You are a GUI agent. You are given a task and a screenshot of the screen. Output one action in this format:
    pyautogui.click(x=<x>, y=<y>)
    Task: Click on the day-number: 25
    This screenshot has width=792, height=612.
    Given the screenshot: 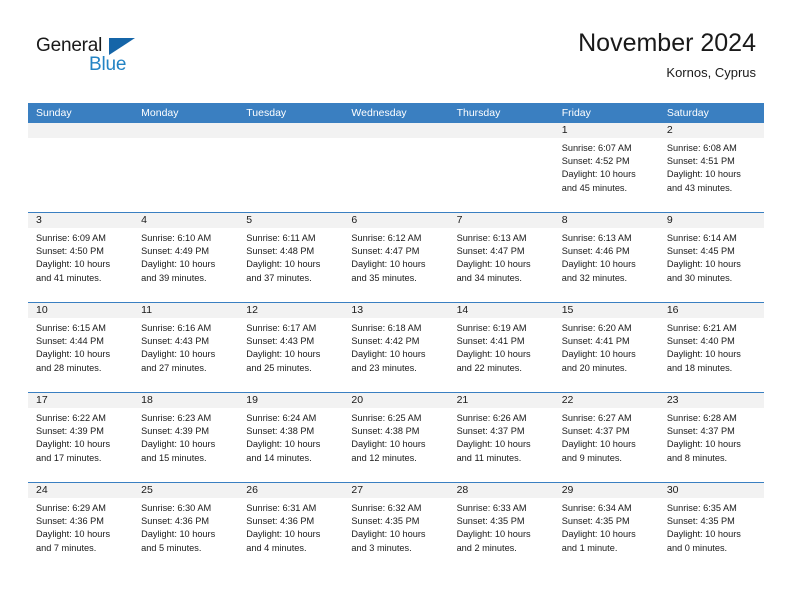 What is the action you would take?
    pyautogui.click(x=185, y=490)
    